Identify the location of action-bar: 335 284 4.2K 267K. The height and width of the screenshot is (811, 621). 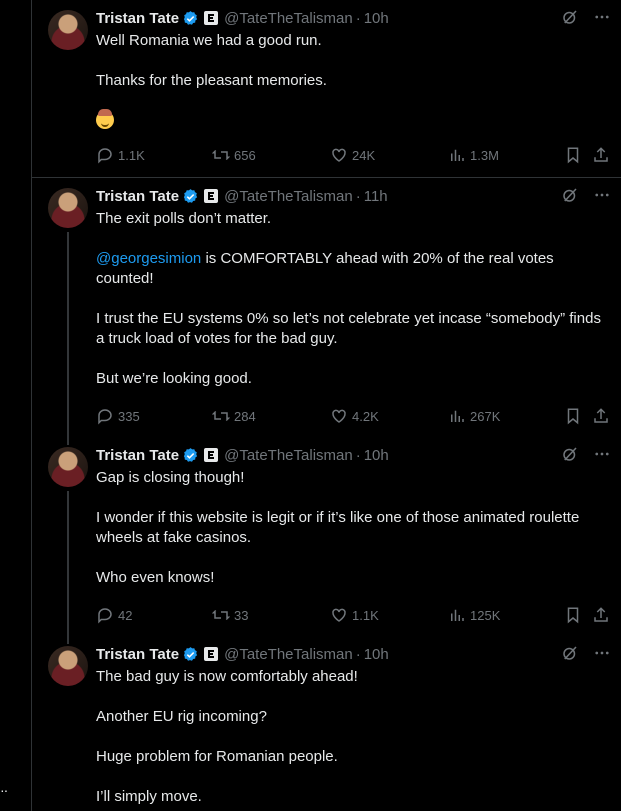
(356, 416).